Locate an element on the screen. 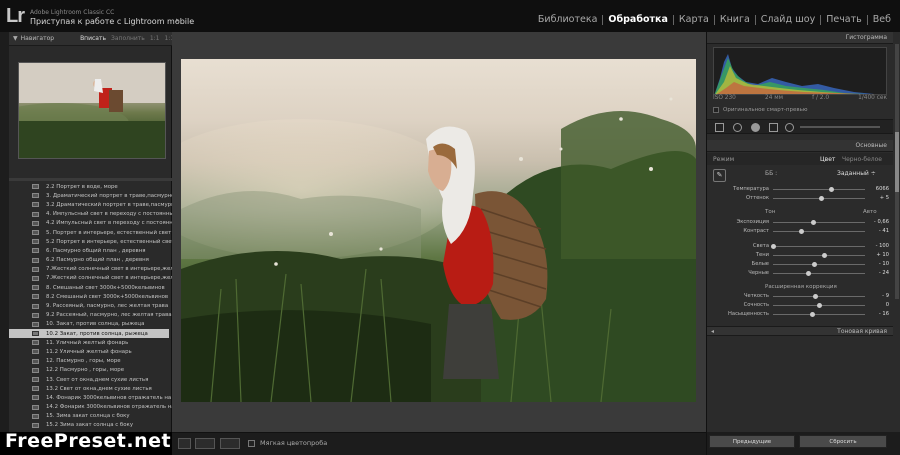 The width and height of the screenshot is (900, 455). play-arrow-icon: ▸ is located at coordinates (178, 20).